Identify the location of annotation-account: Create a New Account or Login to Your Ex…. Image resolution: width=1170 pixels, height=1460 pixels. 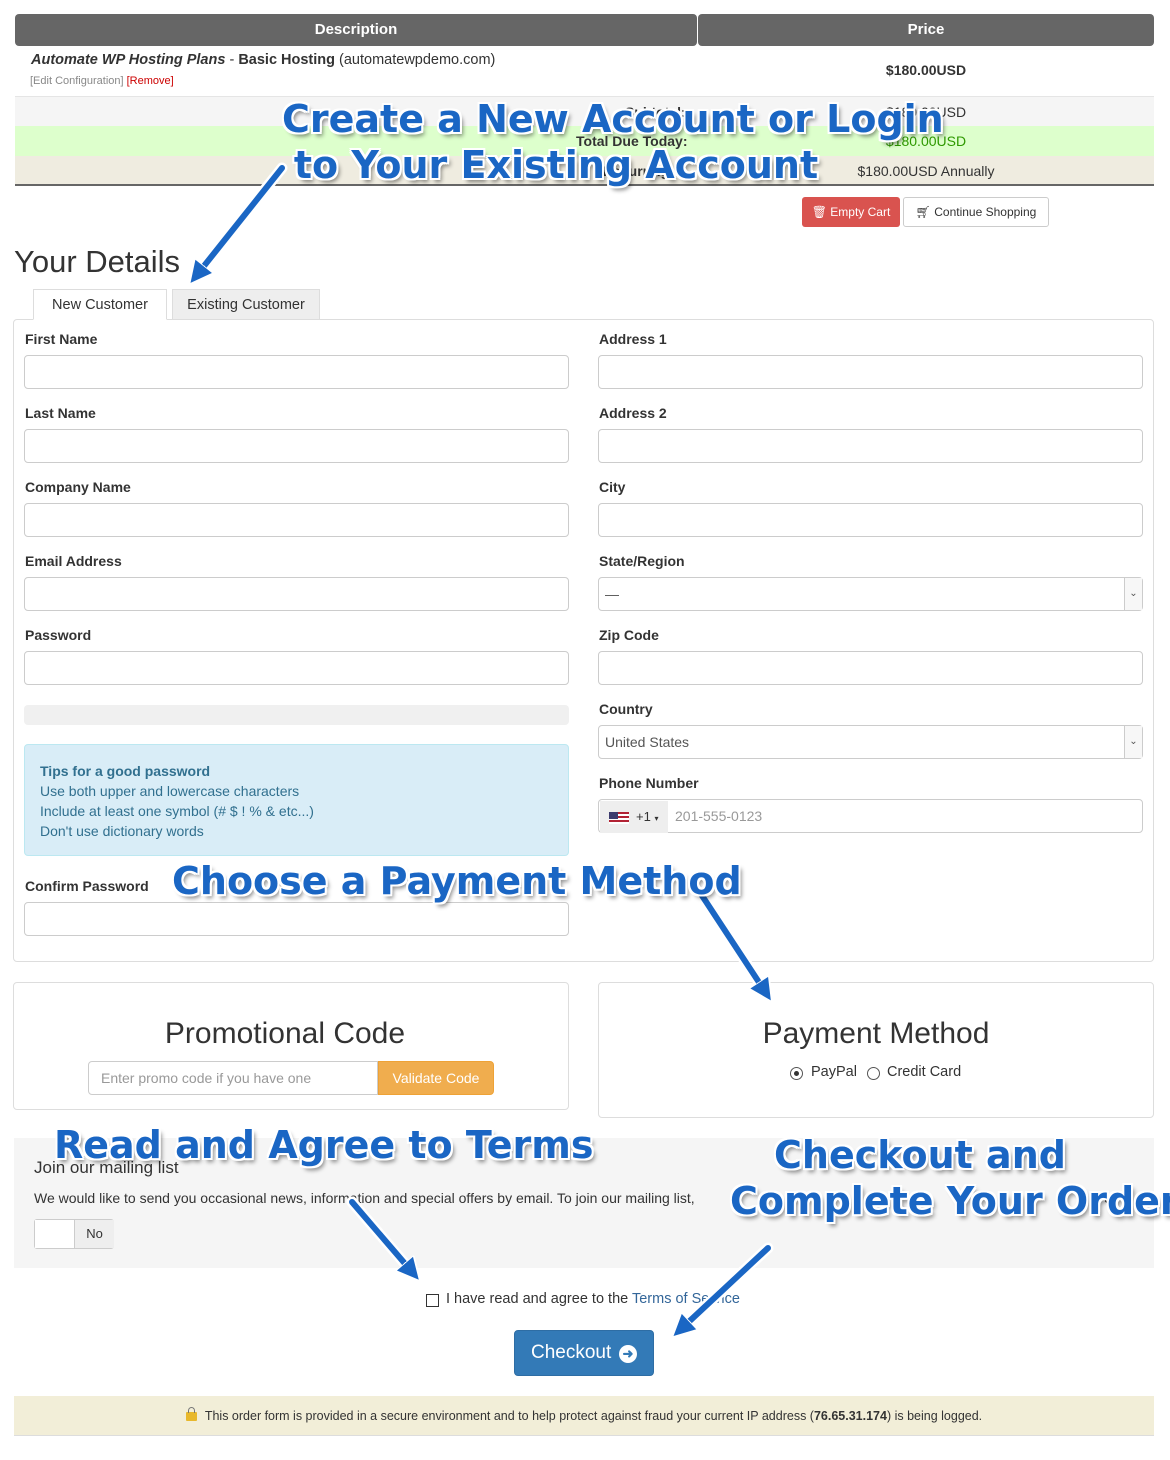
(613, 142).